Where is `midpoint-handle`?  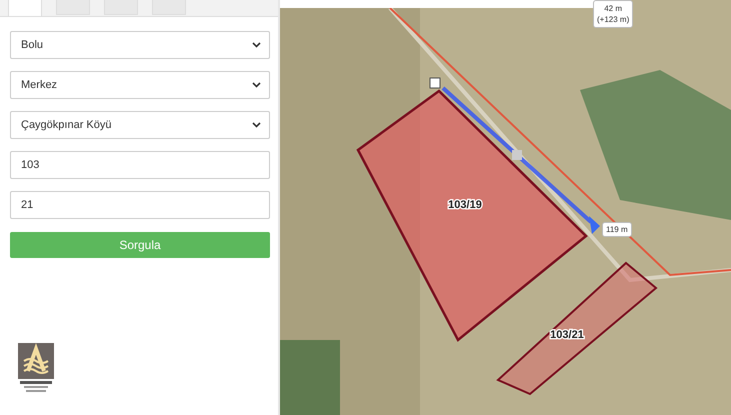 midpoint-handle is located at coordinates (517, 155).